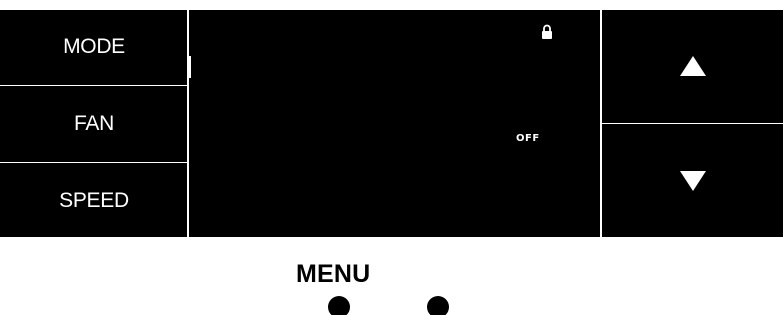 This screenshot has width=783, height=315. I want to click on mode-button: MODE, so click(94, 47).